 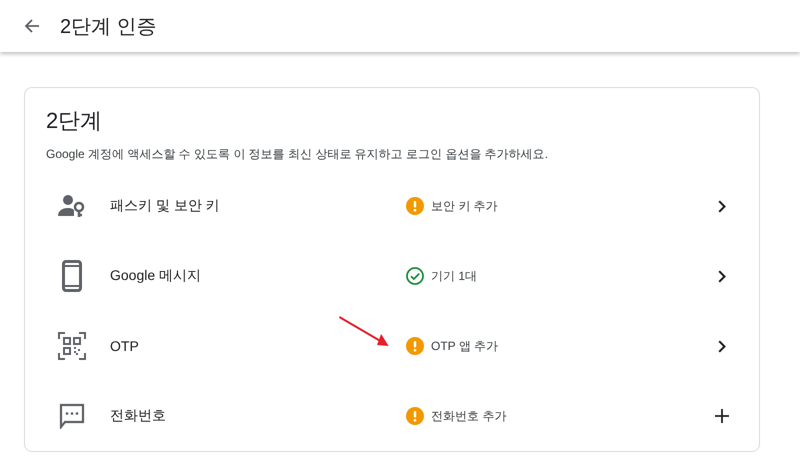 What do you see at coordinates (32, 26) in the screenshot?
I see `back-arrow-icon` at bounding box center [32, 26].